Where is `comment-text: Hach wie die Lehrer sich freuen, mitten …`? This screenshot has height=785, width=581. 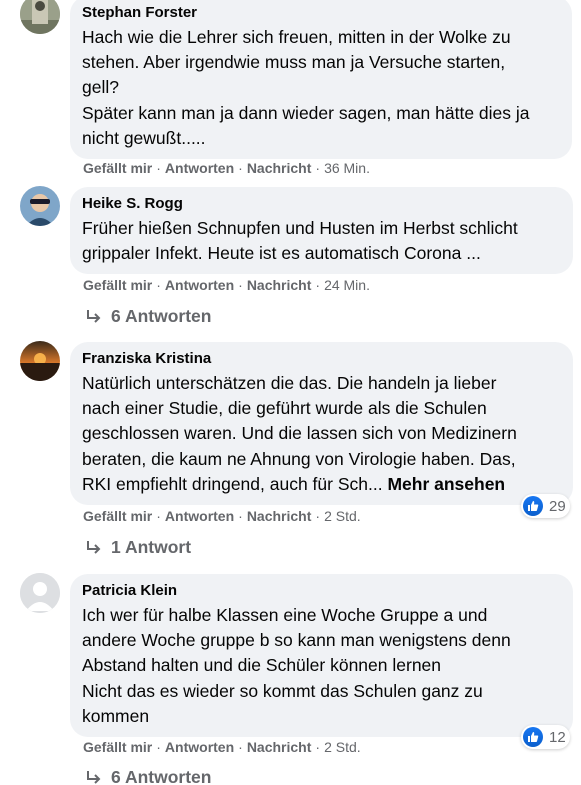
comment-text: Hach wie die Lehrer sich freuen, mitten … is located at coordinates (306, 87).